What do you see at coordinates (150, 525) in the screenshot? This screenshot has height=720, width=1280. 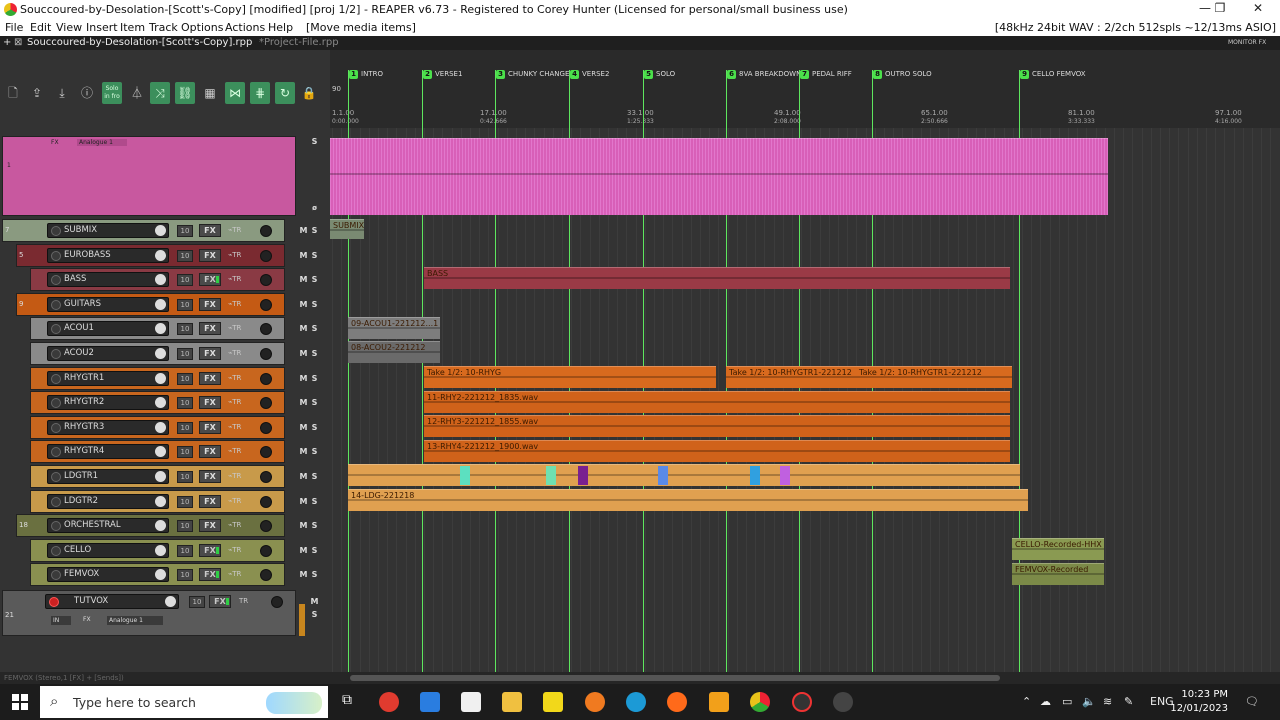 I see `track-orchestral: 18 ORCHESTRAL 10 FX ⌁TR` at bounding box center [150, 525].